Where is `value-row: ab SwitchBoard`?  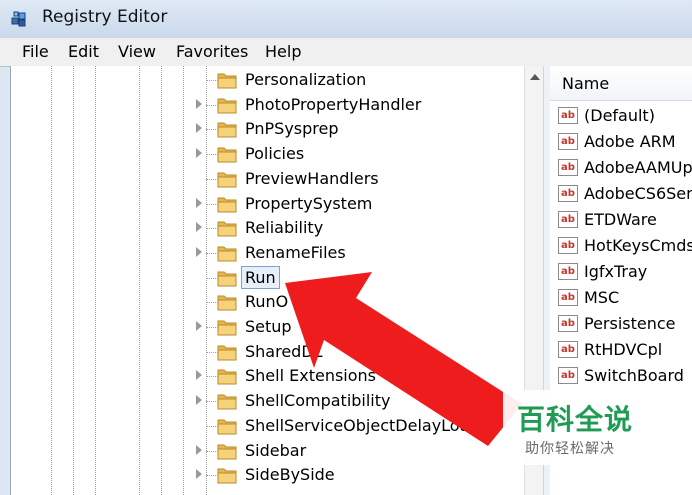 value-row: ab SwitchBoard is located at coordinates (621, 376).